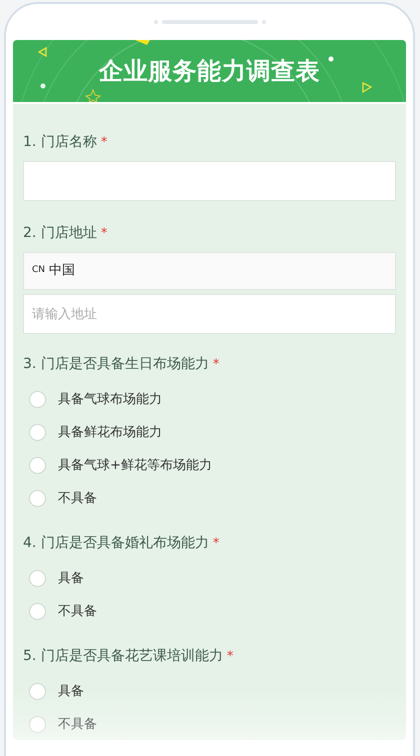 This screenshot has height=756, width=420. Describe the element at coordinates (209, 271) in the screenshot. I see `country-select: CN 中国` at that location.